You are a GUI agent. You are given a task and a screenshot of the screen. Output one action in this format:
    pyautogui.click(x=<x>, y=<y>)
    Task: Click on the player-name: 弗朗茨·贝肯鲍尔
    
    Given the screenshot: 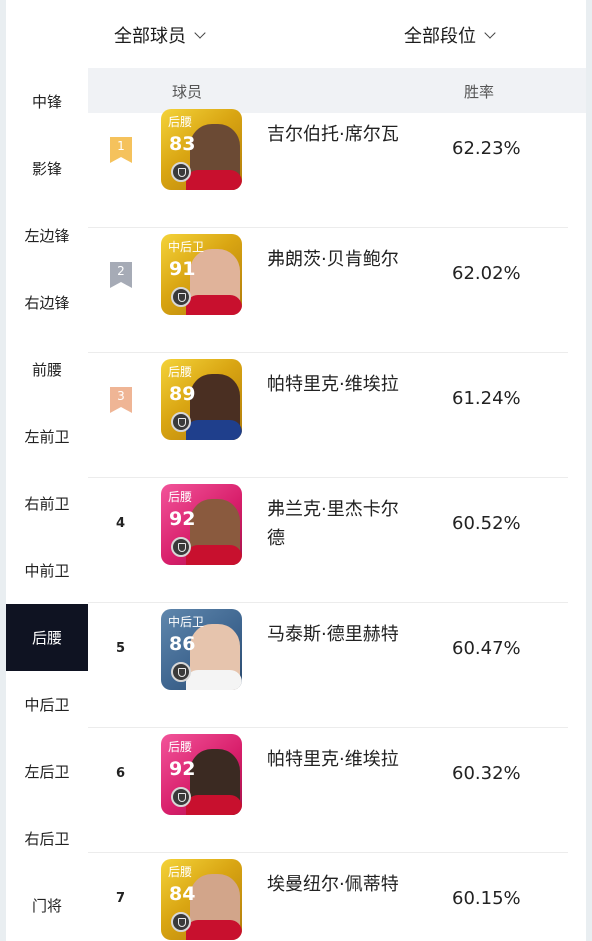 What is the action you would take?
    pyautogui.click(x=333, y=259)
    